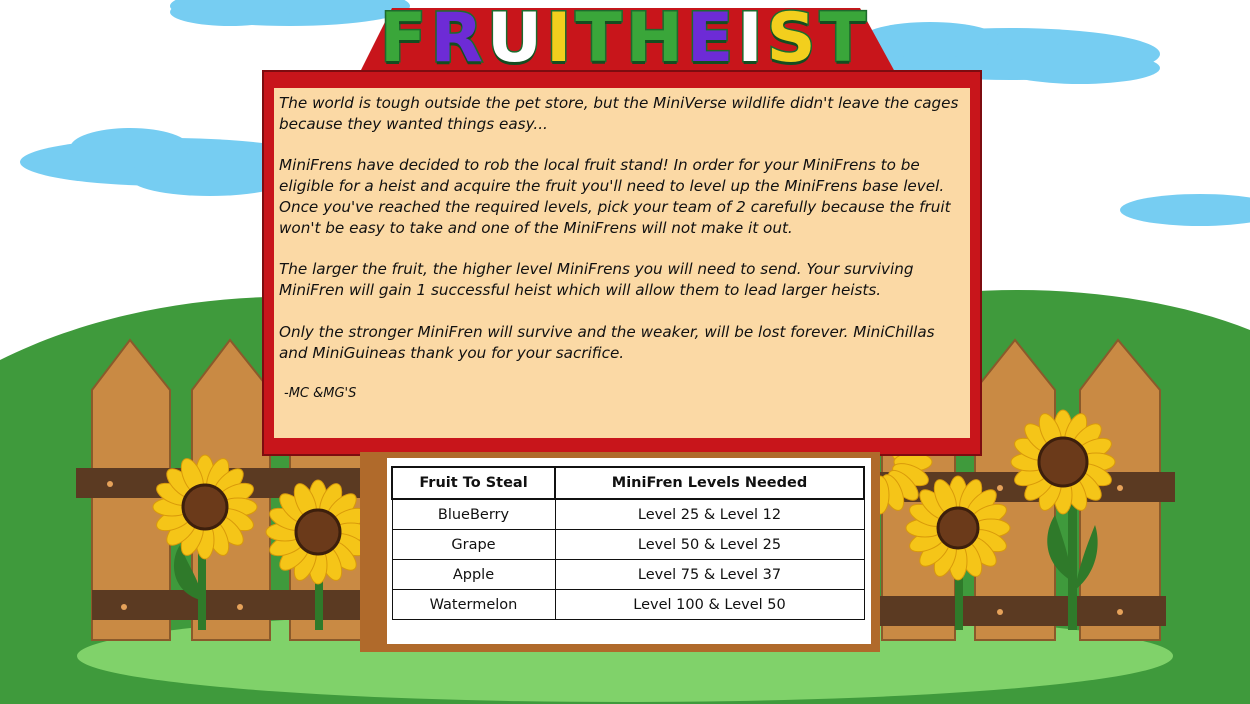 This screenshot has height=704, width=1250. What do you see at coordinates (792, 39) in the screenshot?
I see `title-letter: S` at bounding box center [792, 39].